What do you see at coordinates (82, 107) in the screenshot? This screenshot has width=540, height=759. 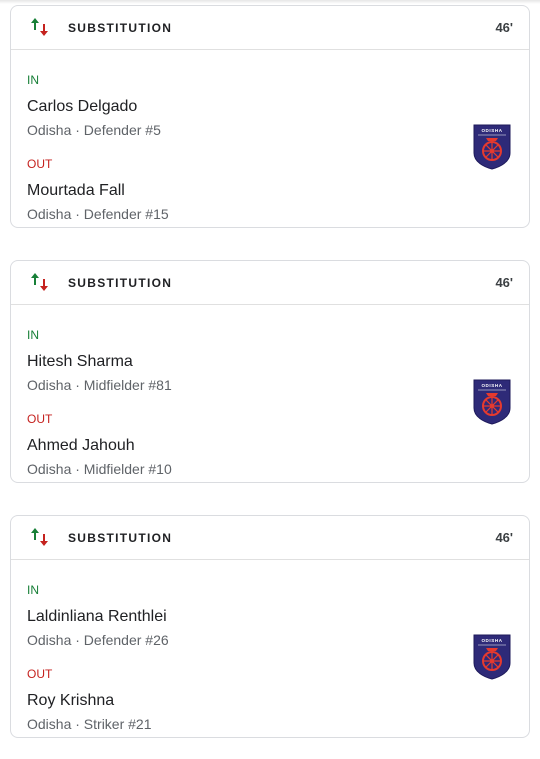 I see `player-in-name: Carlos Delgado` at bounding box center [82, 107].